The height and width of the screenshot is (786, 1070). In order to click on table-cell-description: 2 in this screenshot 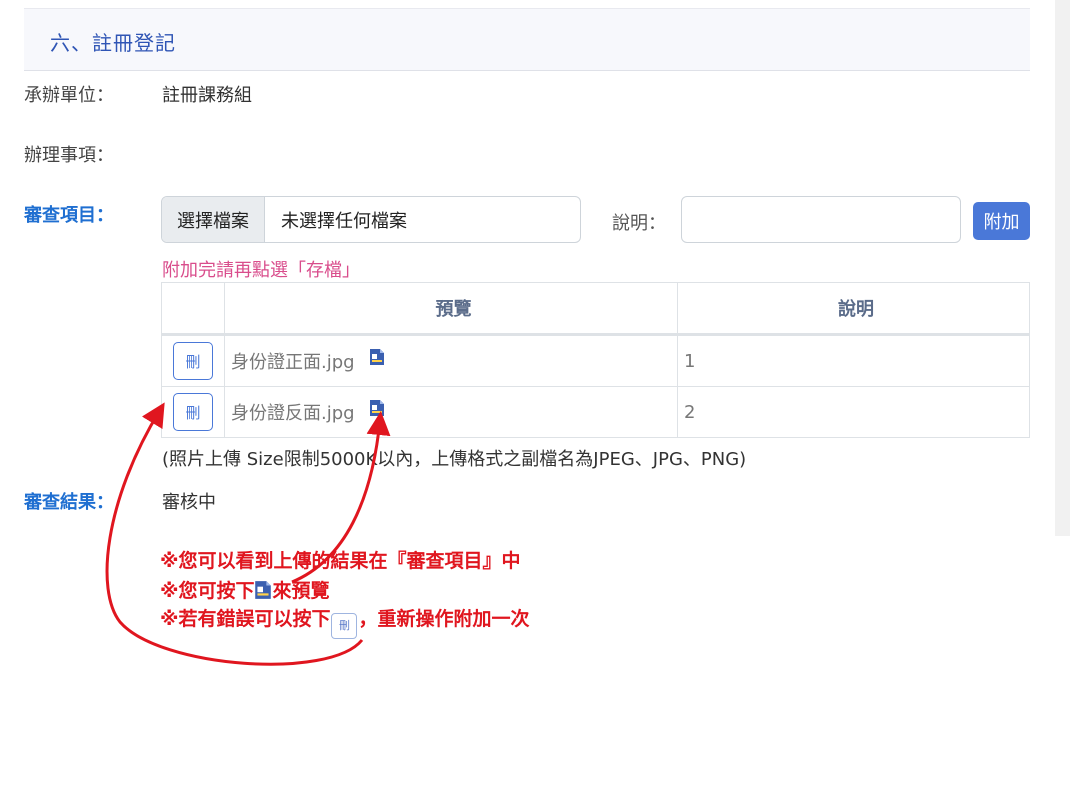, I will do `click(853, 412)`.